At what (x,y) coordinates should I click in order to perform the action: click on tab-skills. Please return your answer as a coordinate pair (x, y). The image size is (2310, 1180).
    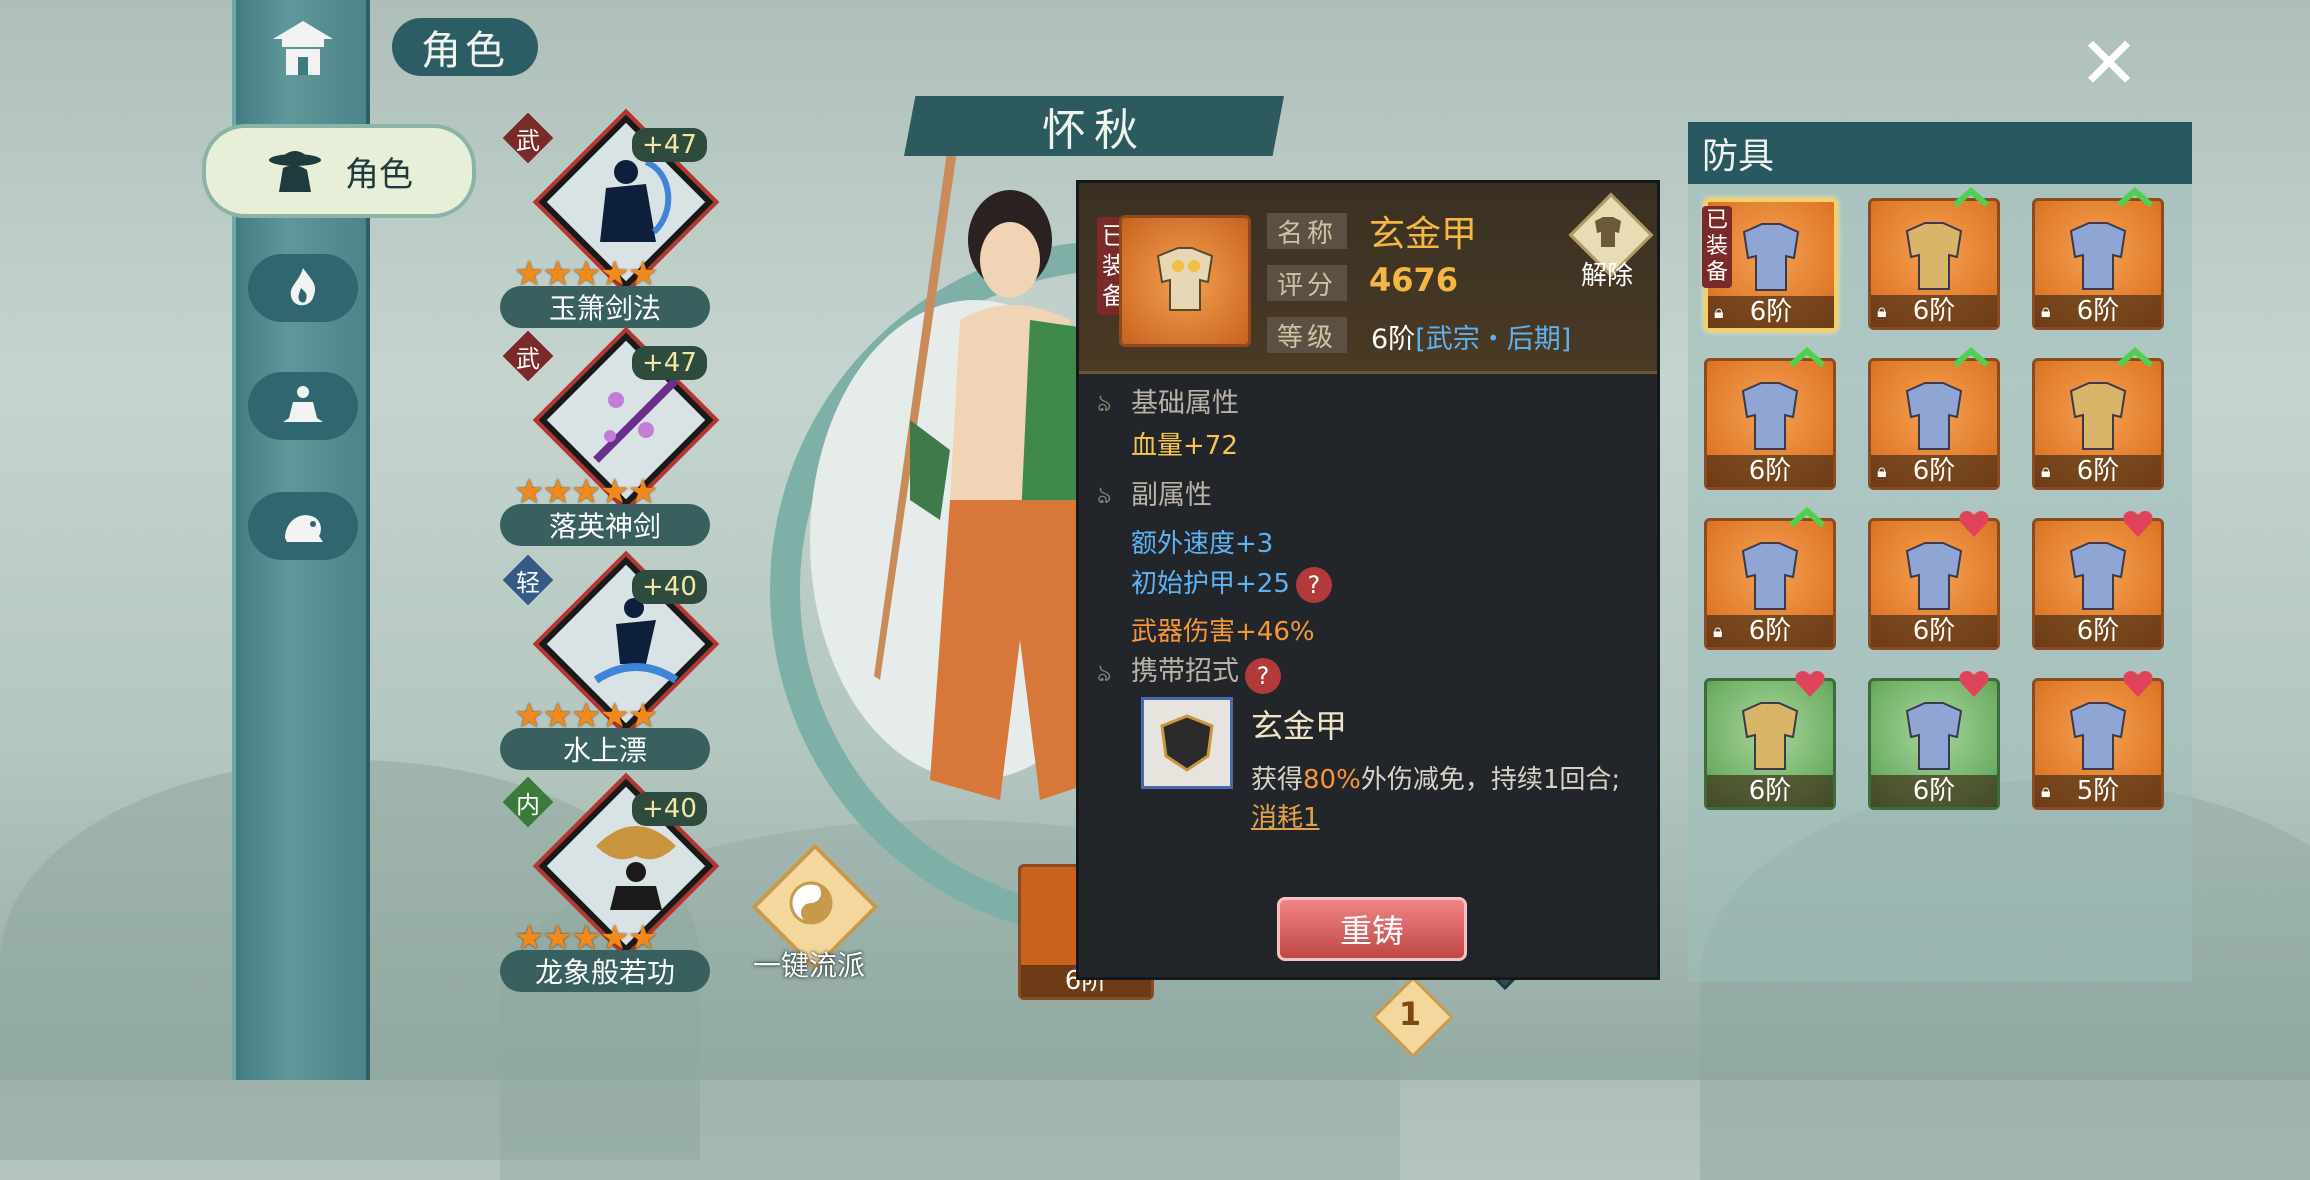
    Looking at the image, I should click on (303, 288).